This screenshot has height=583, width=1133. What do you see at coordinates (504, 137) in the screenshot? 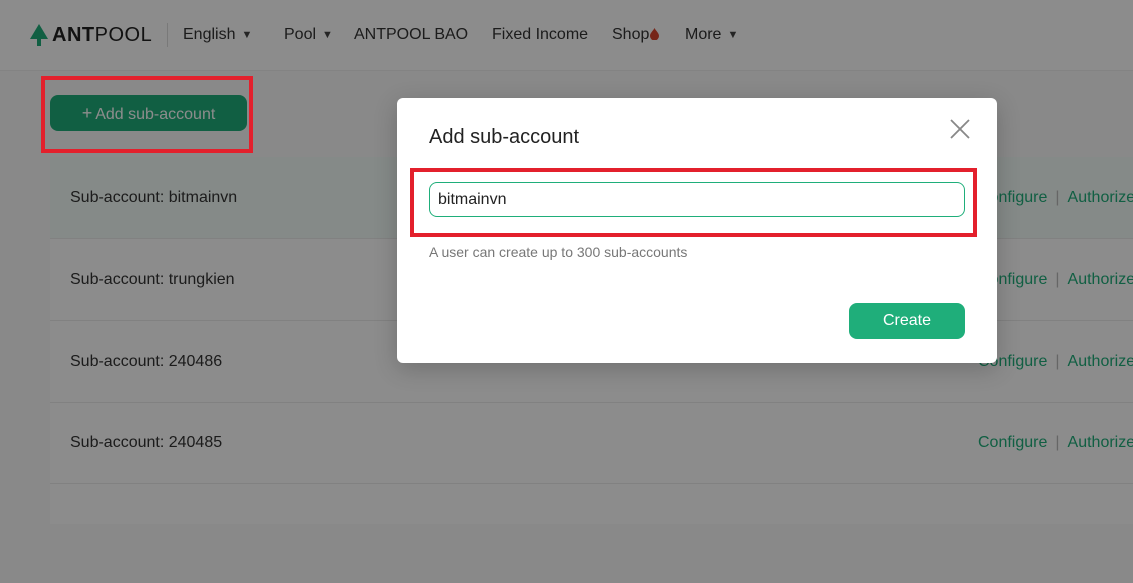
I see `dialog-title: Add sub-account` at bounding box center [504, 137].